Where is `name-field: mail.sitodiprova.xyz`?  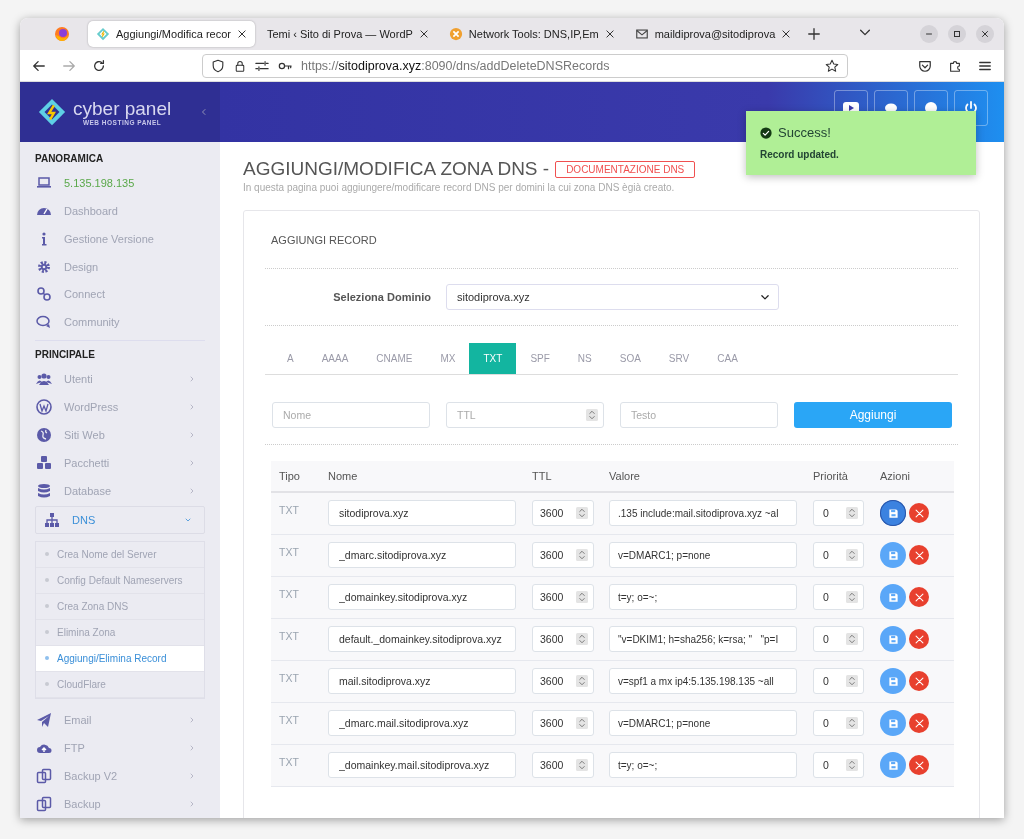
name-field: mail.sitodiprova.xyz is located at coordinates (422, 681).